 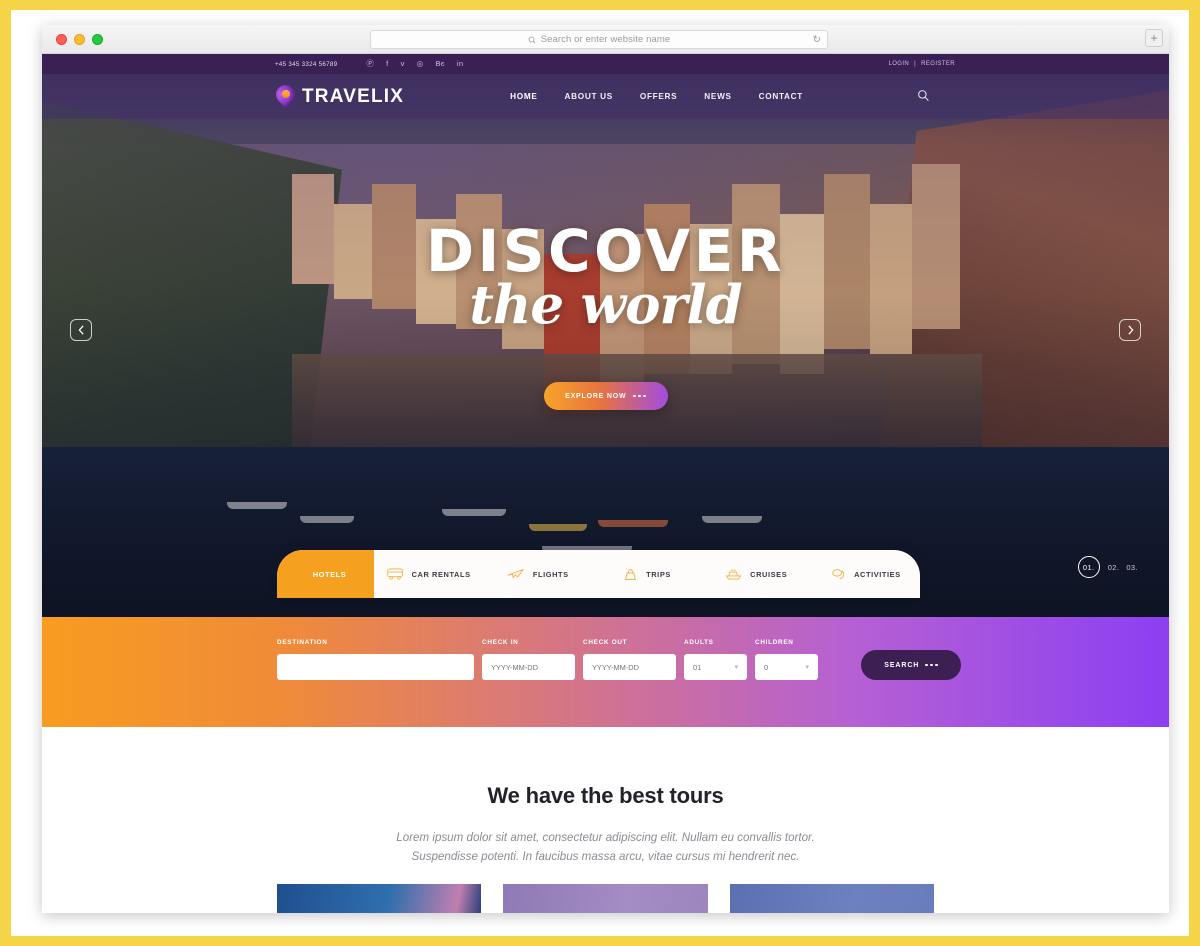 I want to click on tour-cards, so click(x=605, y=898).